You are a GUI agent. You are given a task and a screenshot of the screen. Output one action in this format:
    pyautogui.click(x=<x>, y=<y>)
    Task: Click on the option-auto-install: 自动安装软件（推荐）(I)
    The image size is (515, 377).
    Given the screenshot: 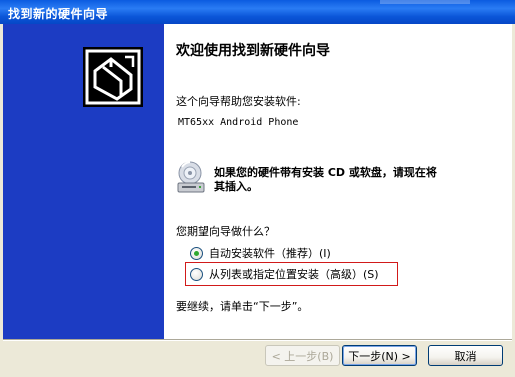 What is the action you would take?
    pyautogui.click(x=260, y=253)
    